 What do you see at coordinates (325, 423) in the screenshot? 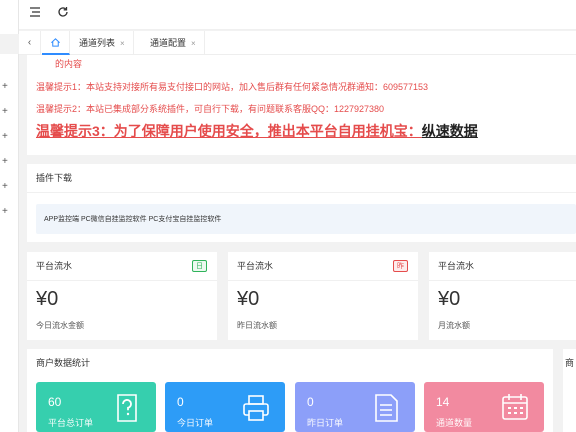
I see `tile-label: 昨日订单` at bounding box center [325, 423].